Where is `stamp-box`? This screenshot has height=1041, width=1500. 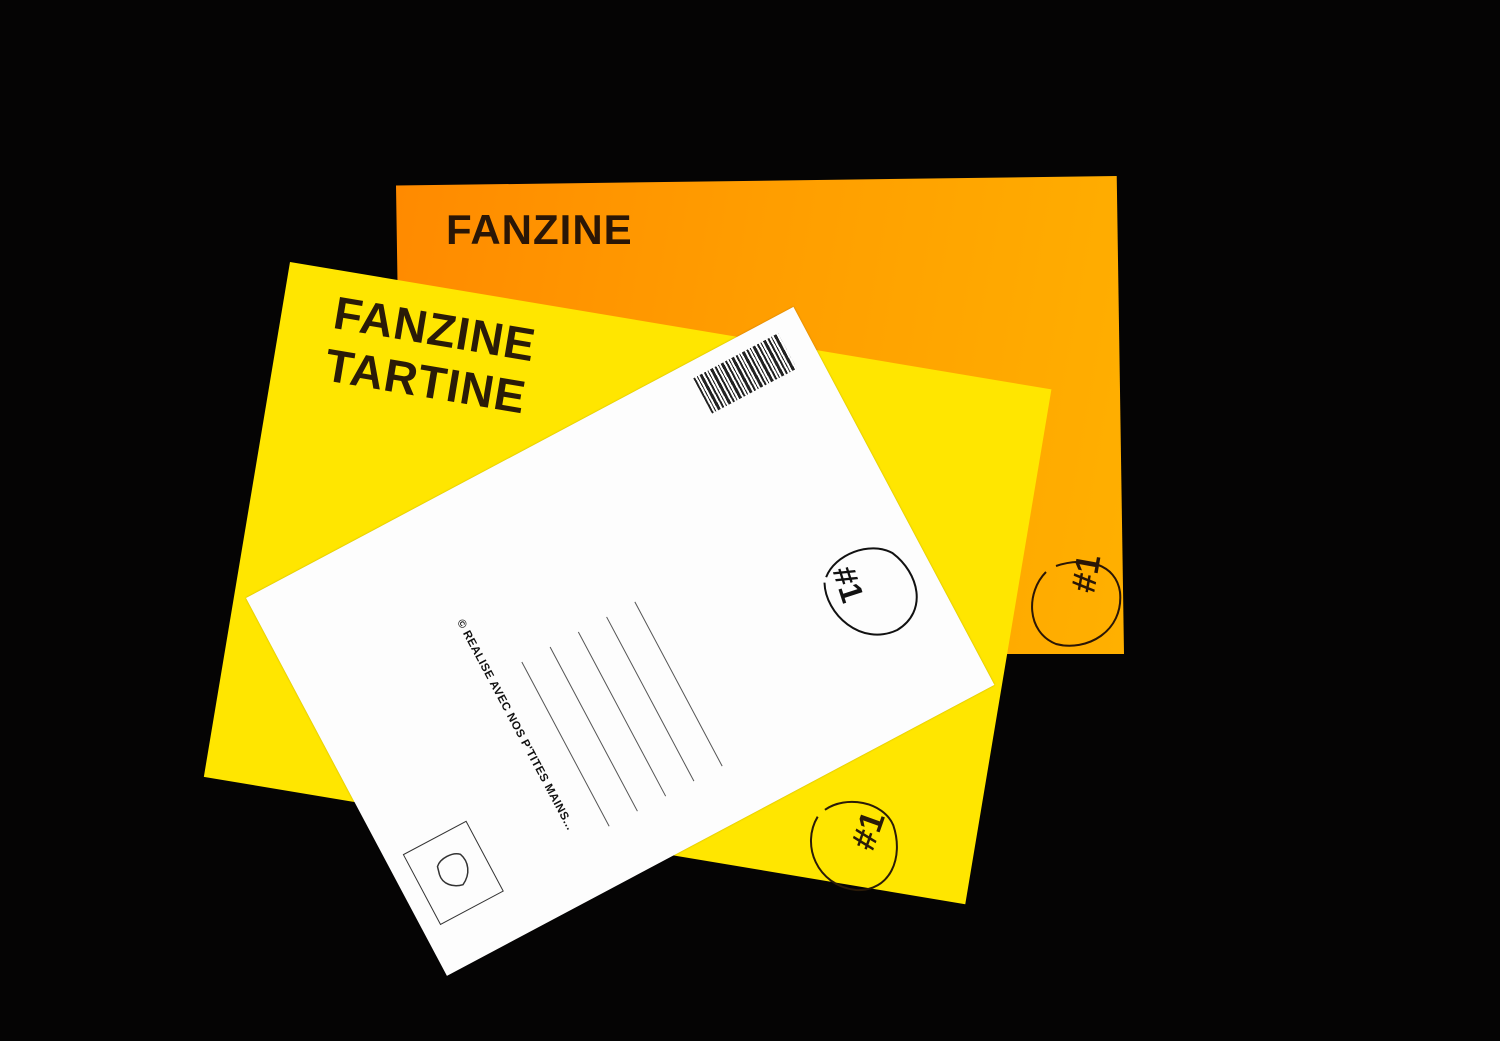 stamp-box is located at coordinates (453, 873).